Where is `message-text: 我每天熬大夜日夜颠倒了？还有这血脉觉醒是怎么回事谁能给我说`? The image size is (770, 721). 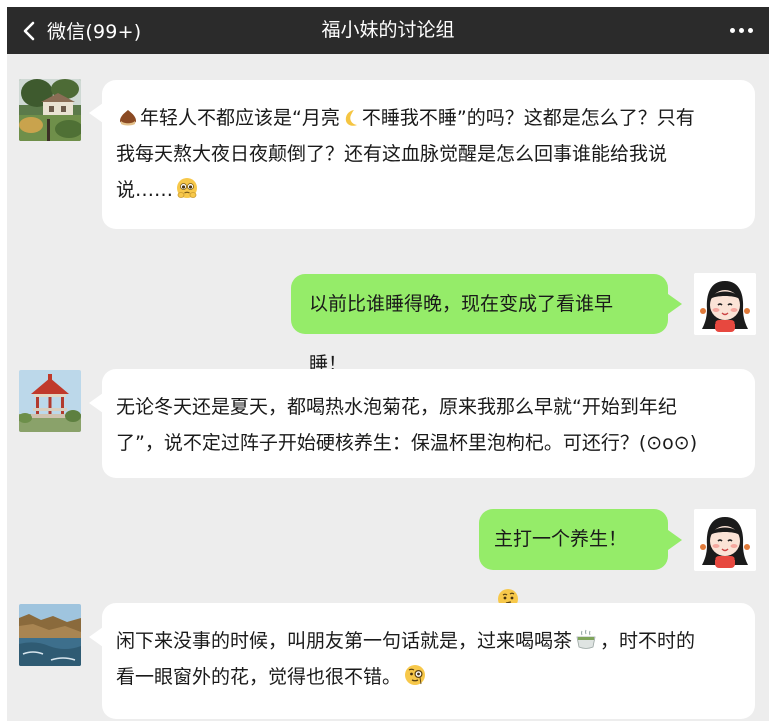
message-text: 我每天熬大夜日夜颠倒了？还有这血脉觉醒是怎么回事谁能给我说 is located at coordinates (392, 154).